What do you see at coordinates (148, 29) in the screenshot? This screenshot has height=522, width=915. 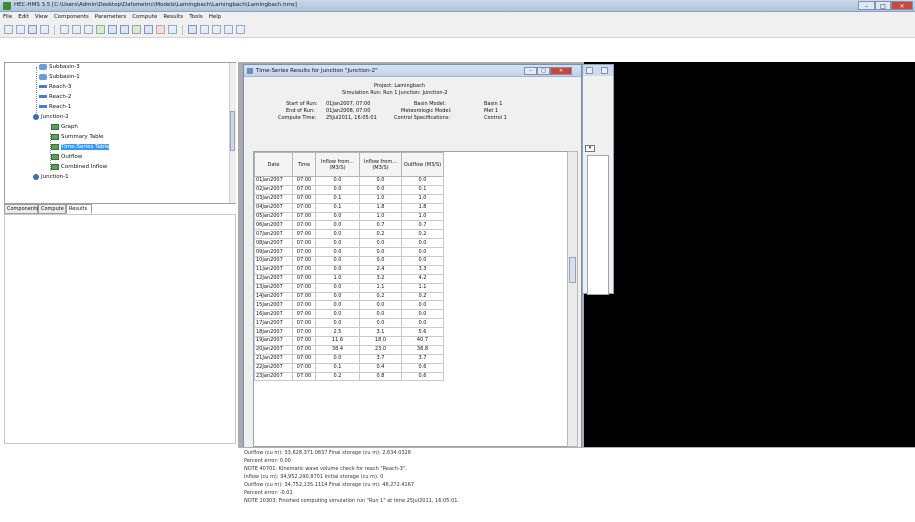 I see `junction-icon` at bounding box center [148, 29].